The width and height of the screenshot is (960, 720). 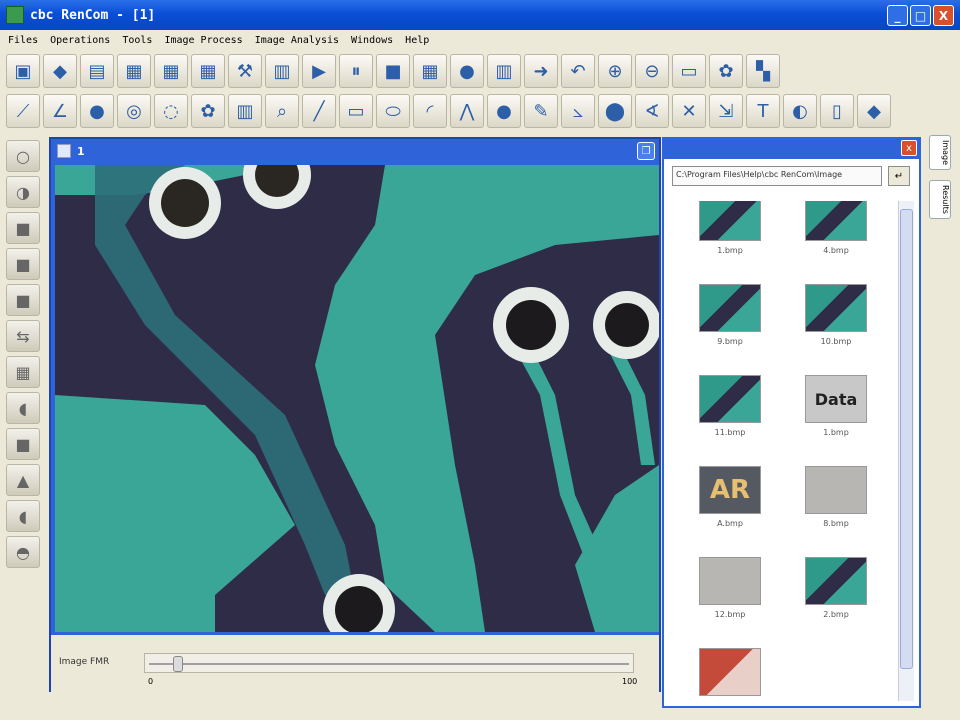 I want to click on stop-button: ■, so click(x=393, y=71).